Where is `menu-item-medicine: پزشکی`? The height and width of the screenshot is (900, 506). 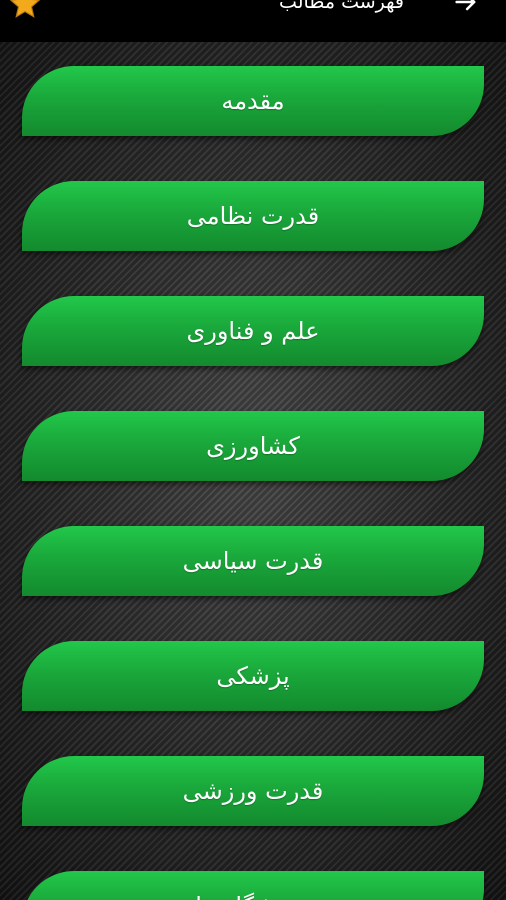
menu-item-medicine: پزشکی is located at coordinates (253, 676).